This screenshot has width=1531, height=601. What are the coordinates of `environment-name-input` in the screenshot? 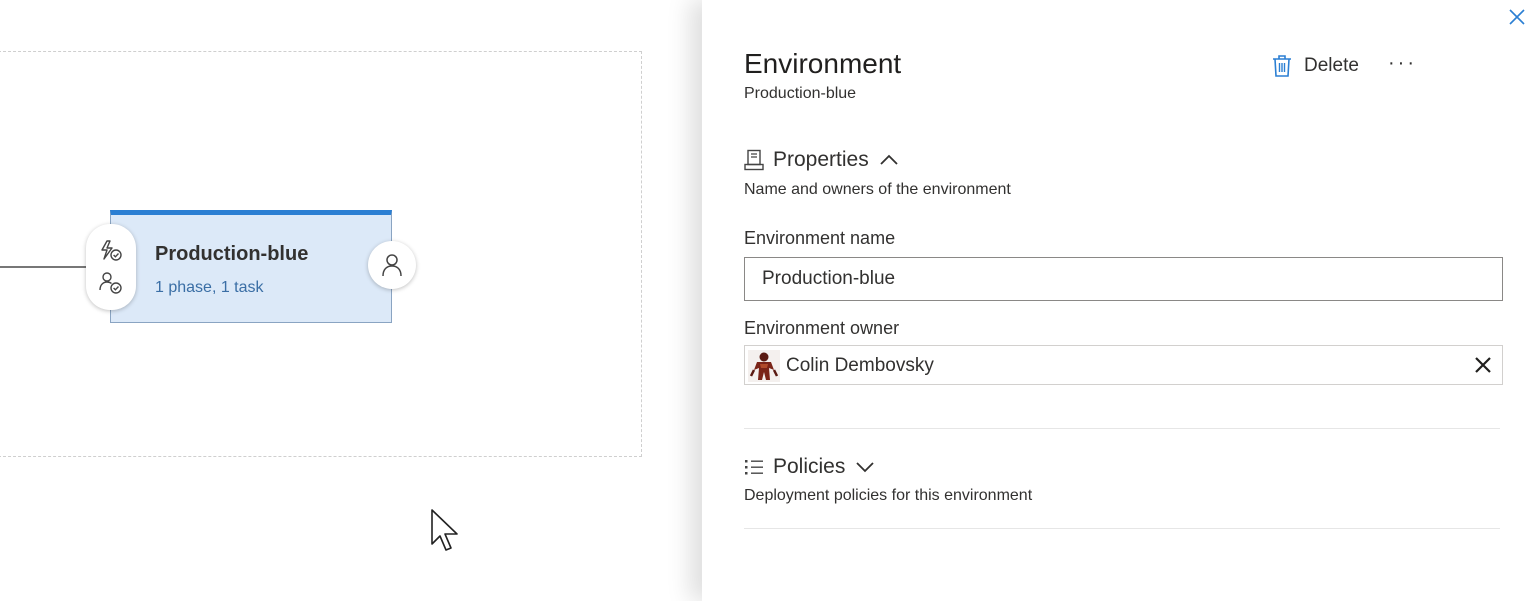 It's located at (1123, 279).